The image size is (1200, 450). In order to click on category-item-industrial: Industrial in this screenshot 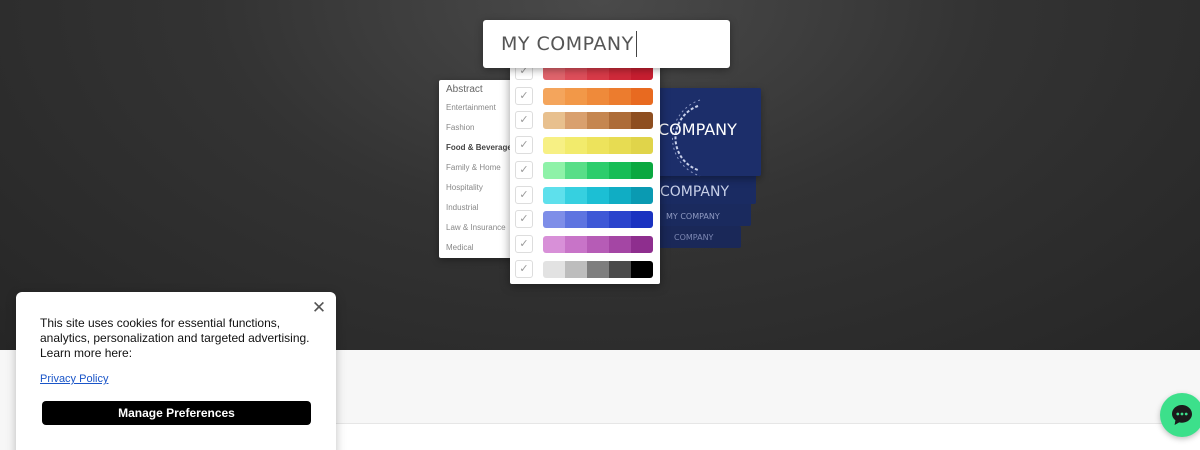, I will do `click(481, 211)`.